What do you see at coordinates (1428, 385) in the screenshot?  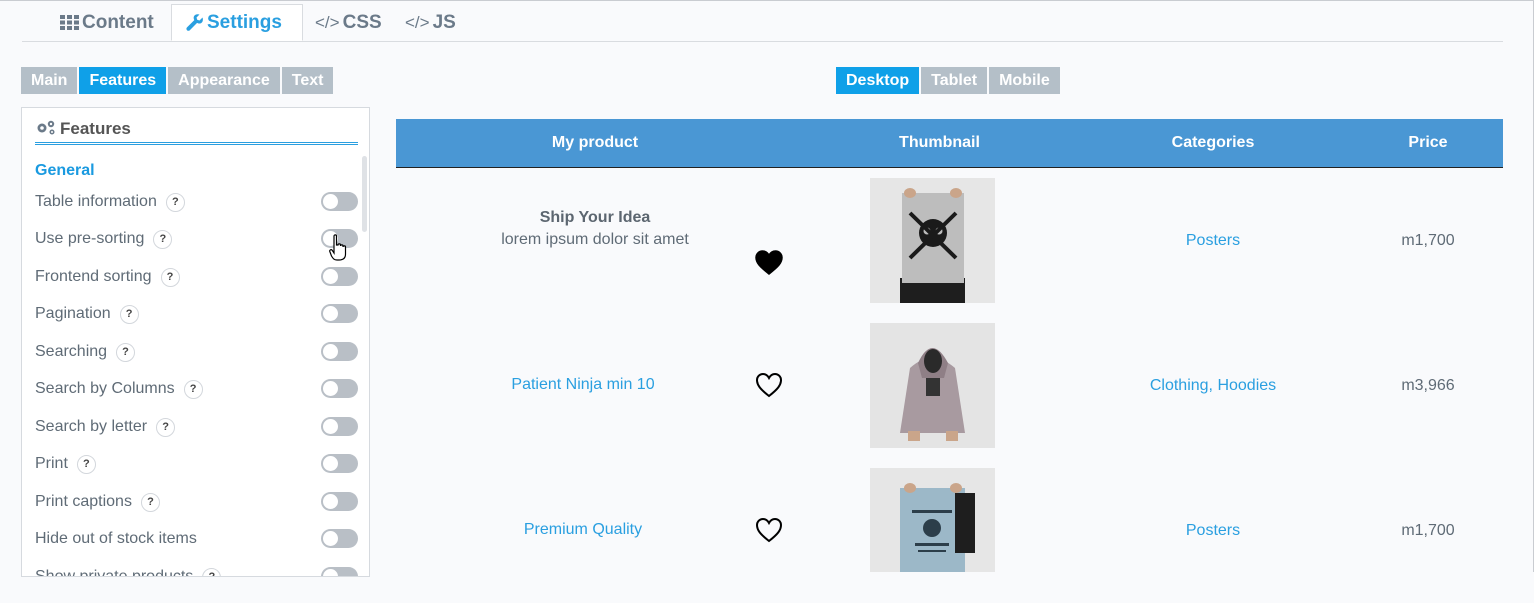 I see `product-price: m3,966` at bounding box center [1428, 385].